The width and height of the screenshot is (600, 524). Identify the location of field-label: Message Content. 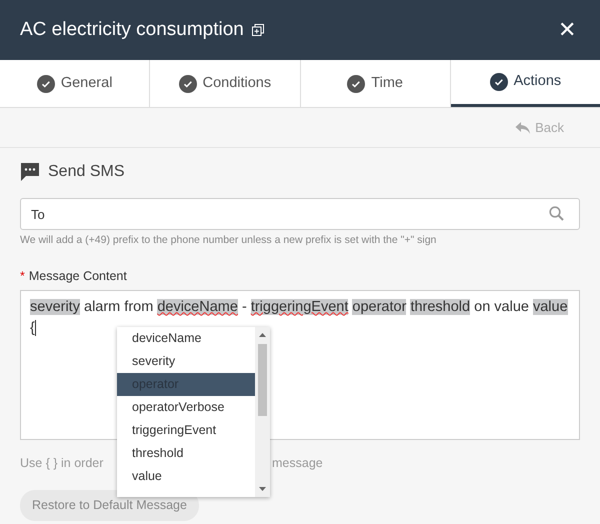
(77, 276).